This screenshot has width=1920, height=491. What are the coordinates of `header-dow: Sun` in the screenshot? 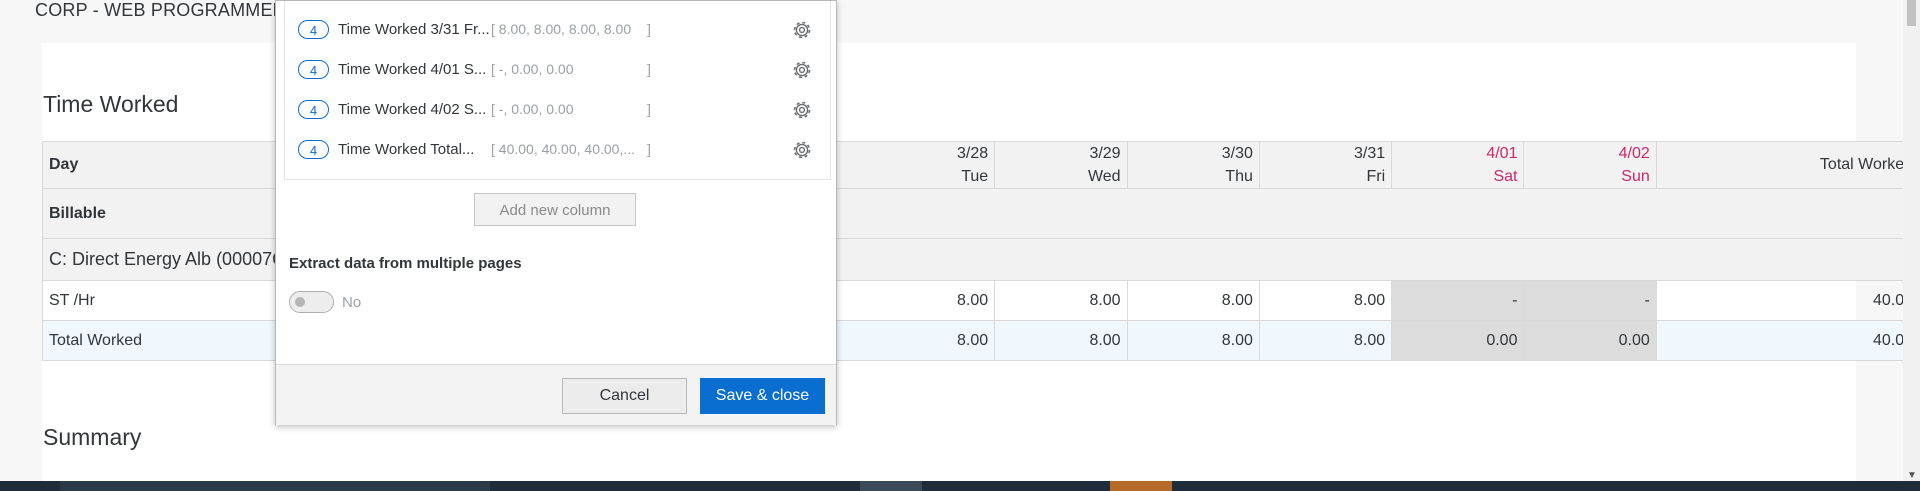 It's located at (1635, 176).